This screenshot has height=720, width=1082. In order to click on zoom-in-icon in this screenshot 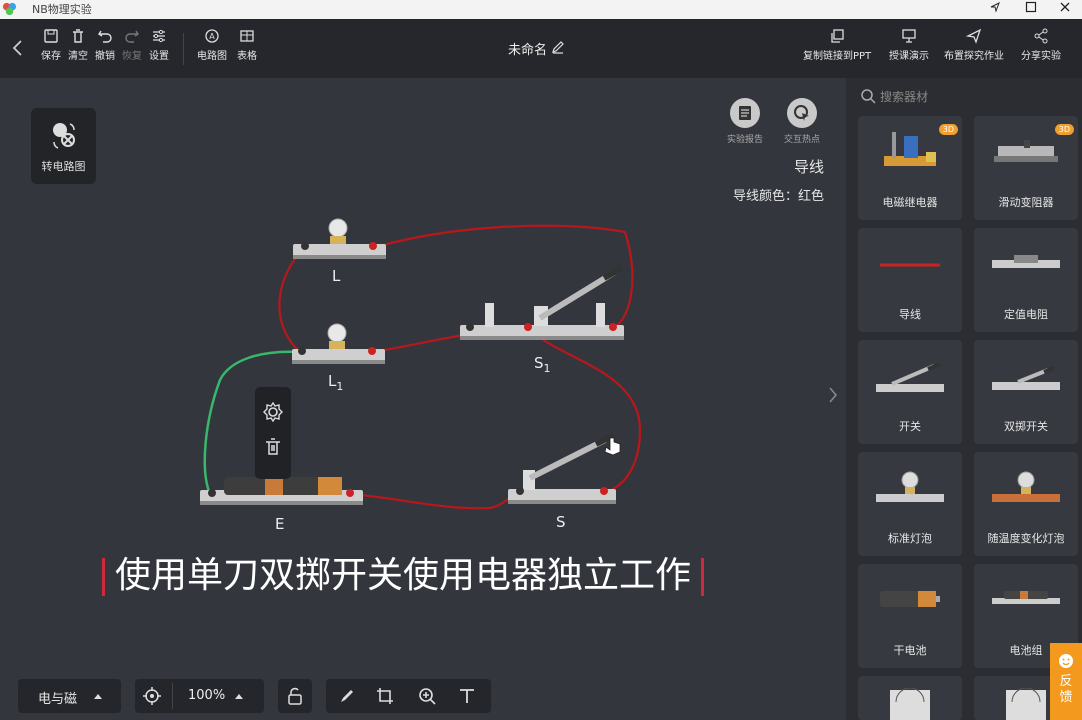, I will do `click(427, 696)`.